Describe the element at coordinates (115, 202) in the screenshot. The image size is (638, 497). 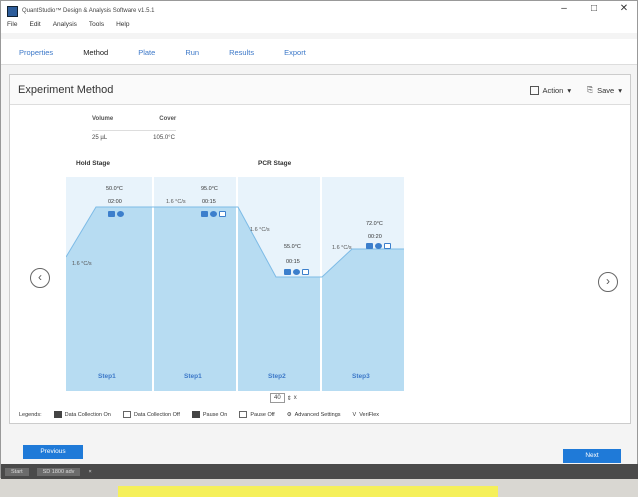
I see `step1-time: 02:00` at that location.